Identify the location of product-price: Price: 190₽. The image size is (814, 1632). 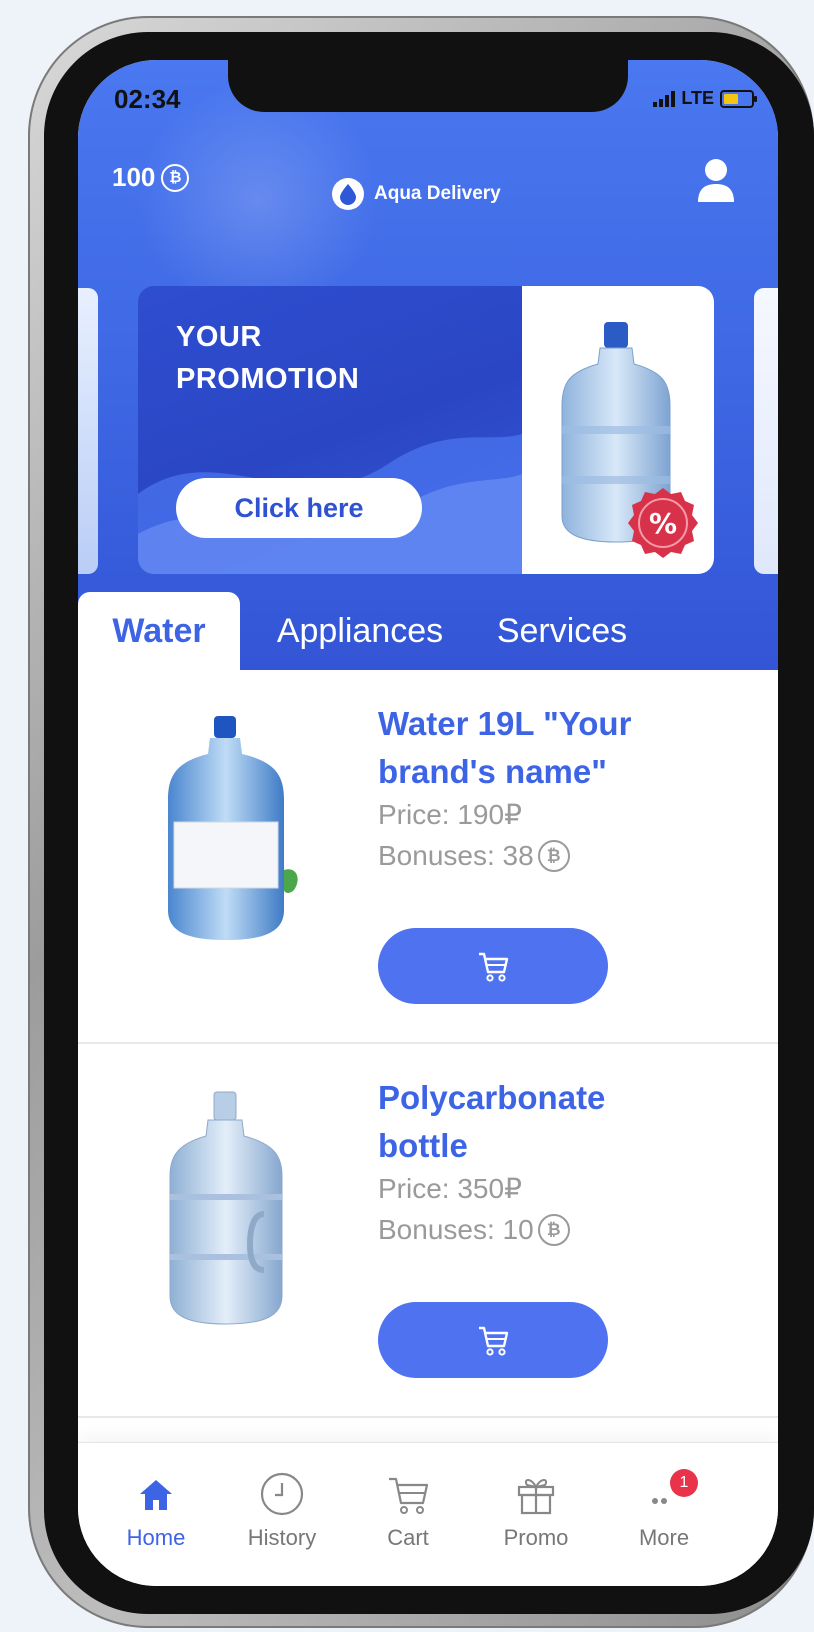
(450, 814).